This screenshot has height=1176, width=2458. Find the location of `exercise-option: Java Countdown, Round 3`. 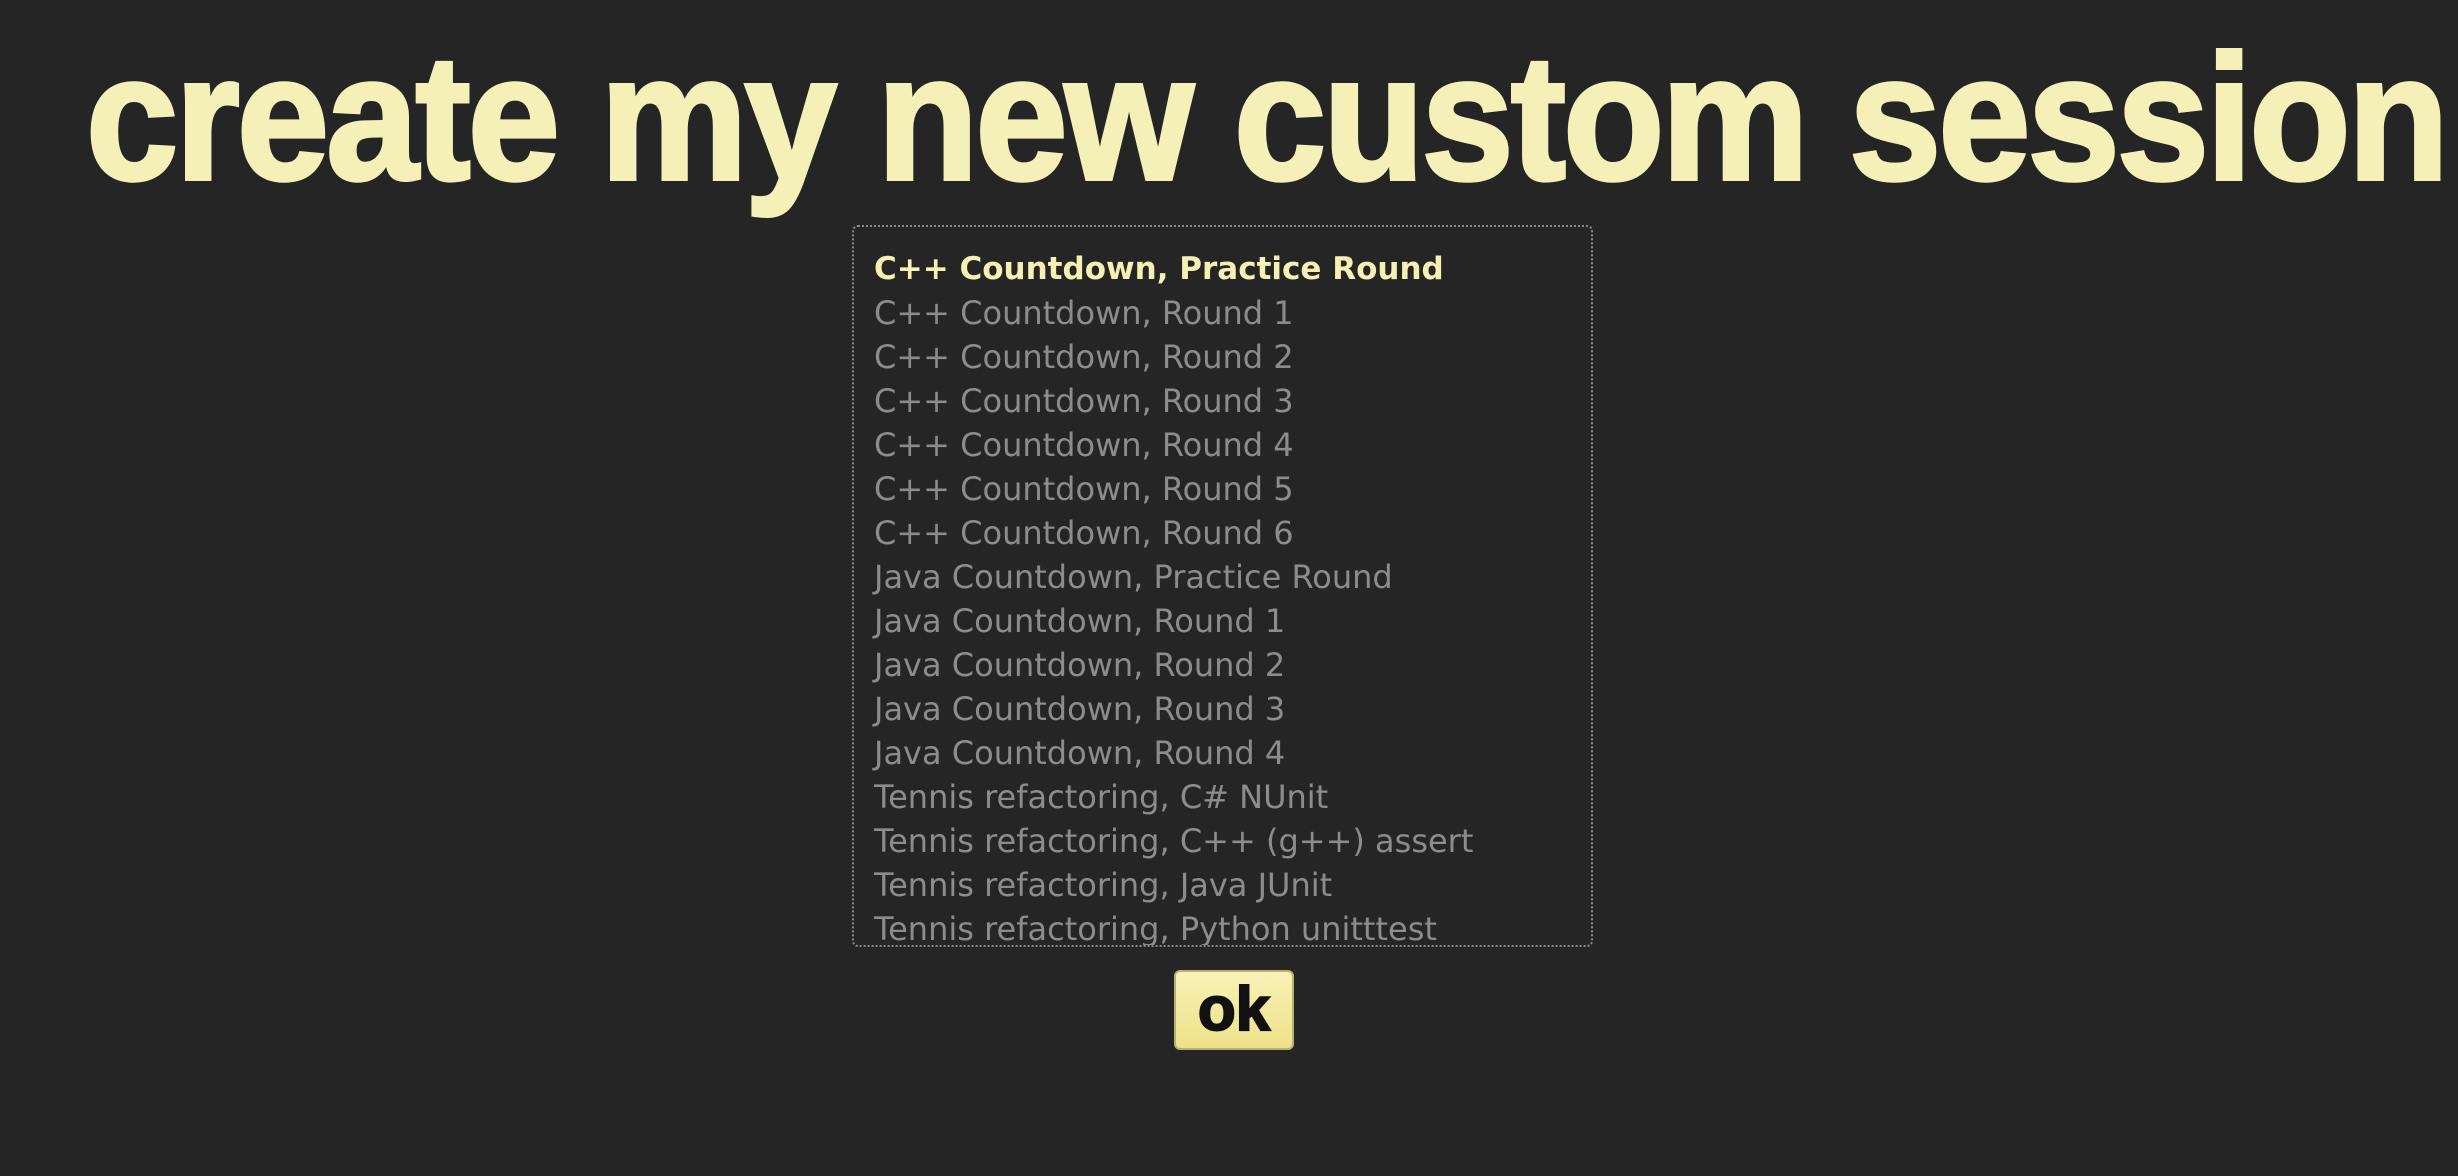

exercise-option: Java Countdown, Round 3 is located at coordinates (1232, 709).